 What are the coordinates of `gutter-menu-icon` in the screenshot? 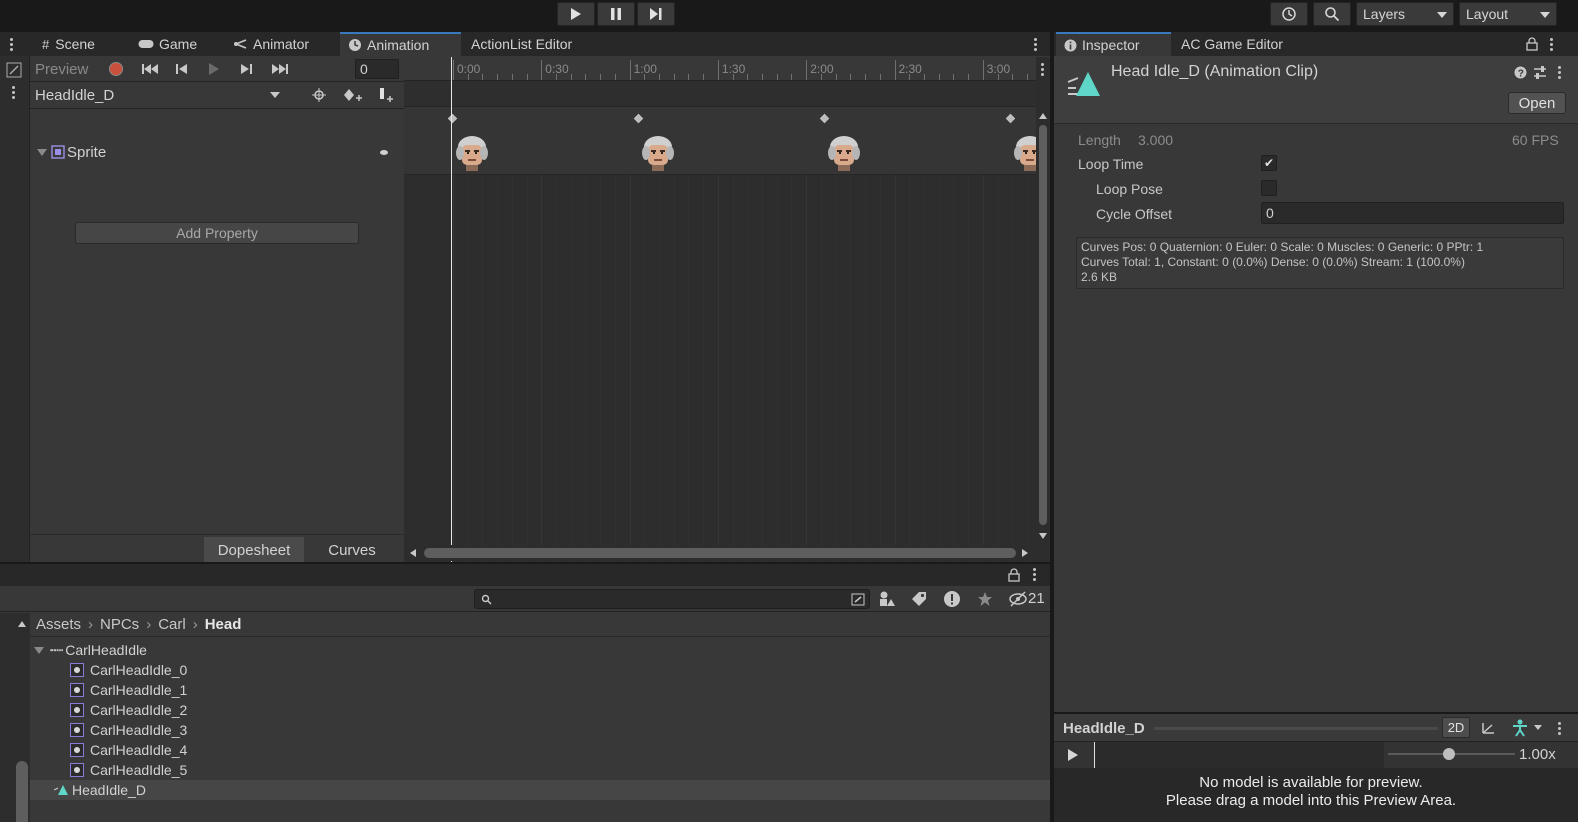 It's located at (13, 92).